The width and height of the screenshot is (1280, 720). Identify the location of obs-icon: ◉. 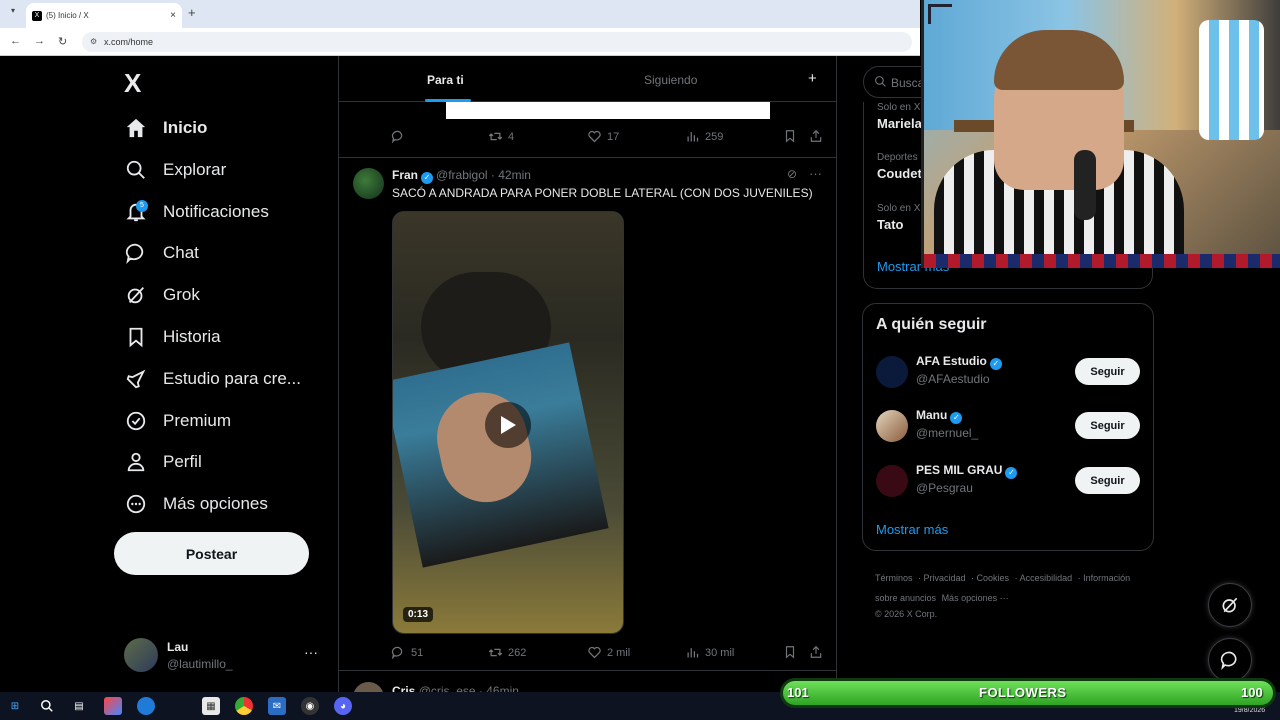
(310, 706).